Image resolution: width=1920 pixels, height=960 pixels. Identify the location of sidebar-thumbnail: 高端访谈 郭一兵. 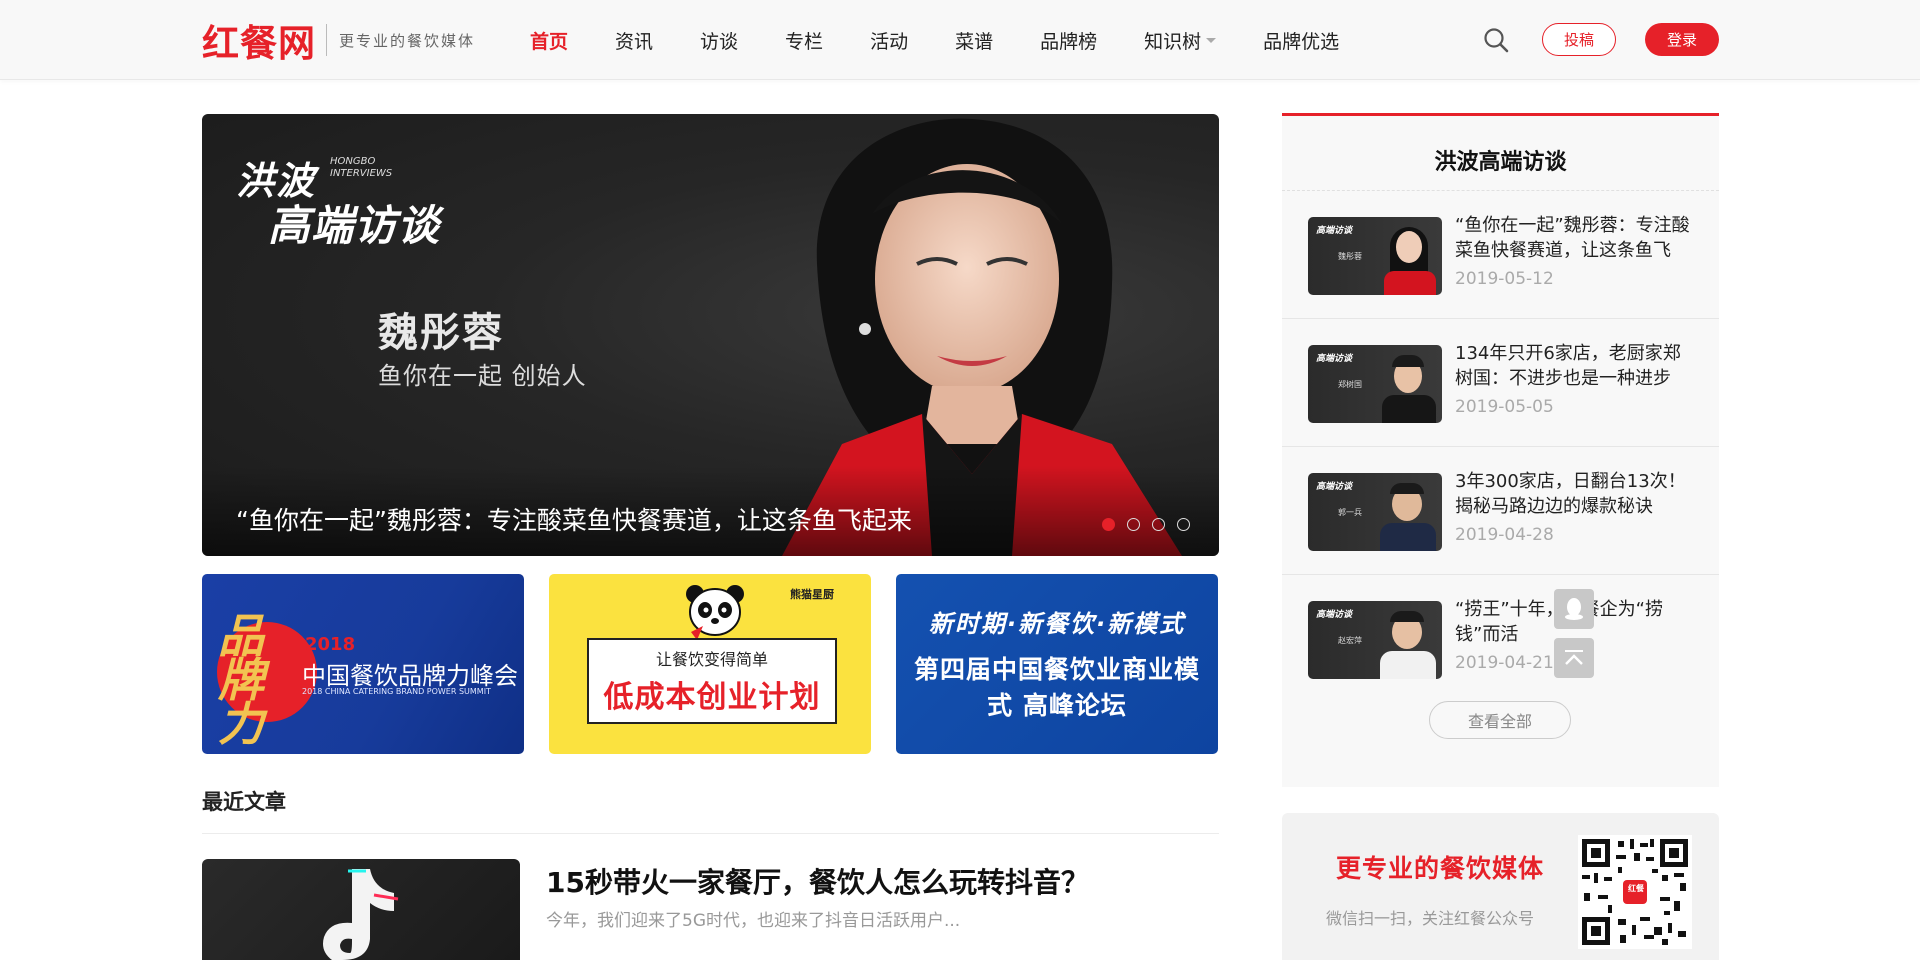
(1375, 512).